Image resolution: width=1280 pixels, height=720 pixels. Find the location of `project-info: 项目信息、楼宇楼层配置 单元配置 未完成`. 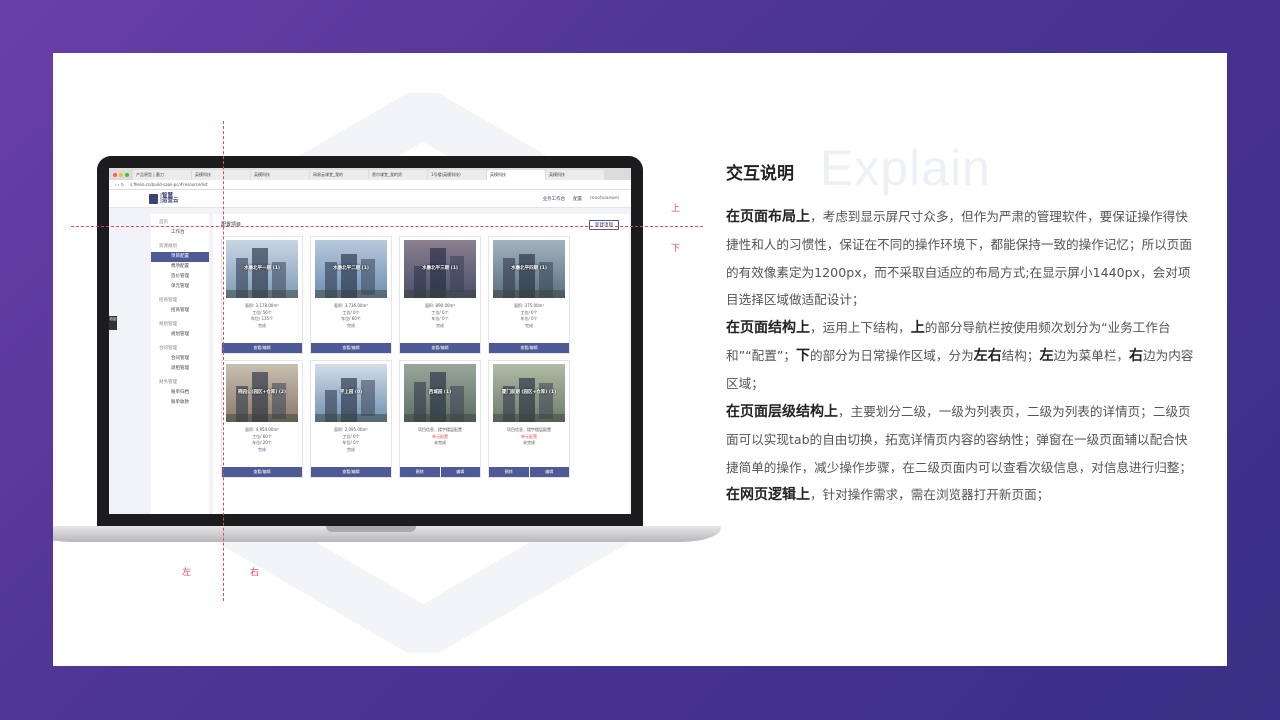

project-info: 项目信息、楼宇楼层配置 单元配置 未完成 is located at coordinates (440, 437).